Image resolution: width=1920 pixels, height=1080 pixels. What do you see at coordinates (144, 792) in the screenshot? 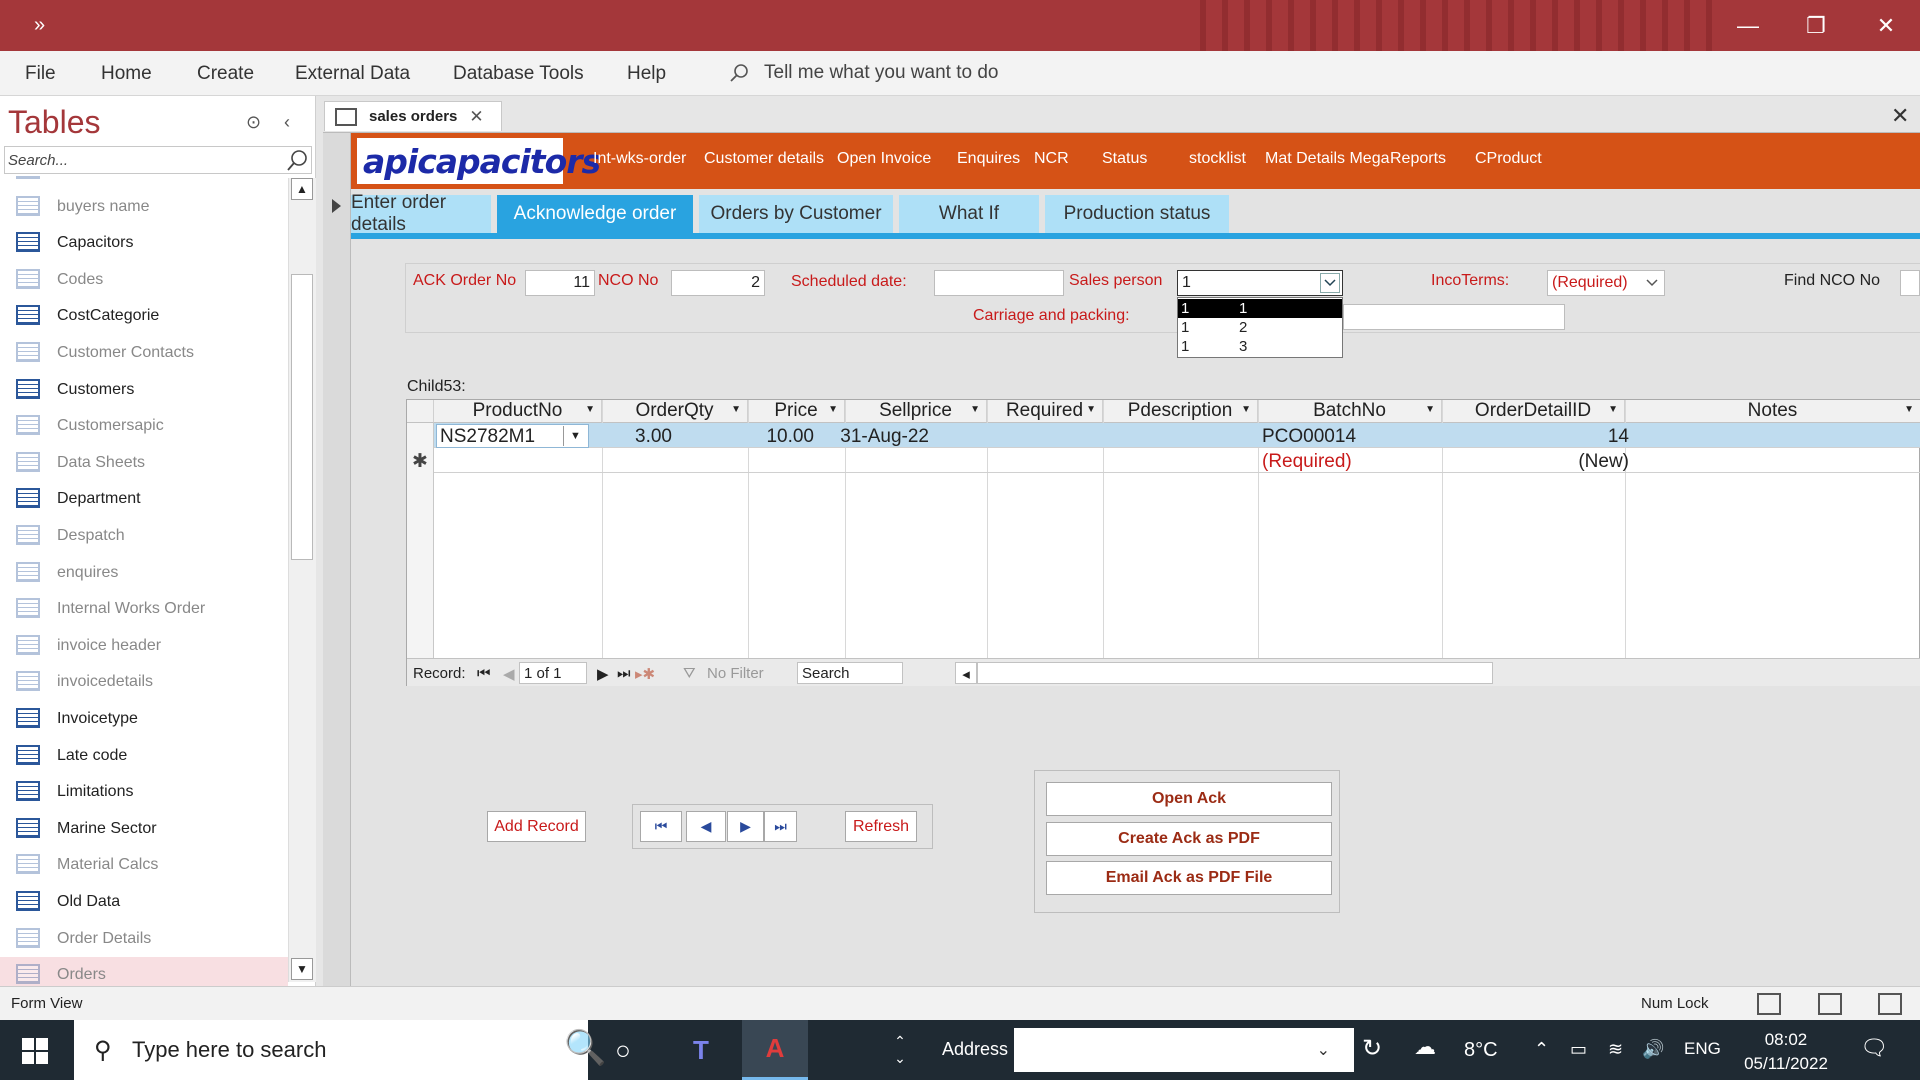
I see `sidebar-item: Limitations` at bounding box center [144, 792].